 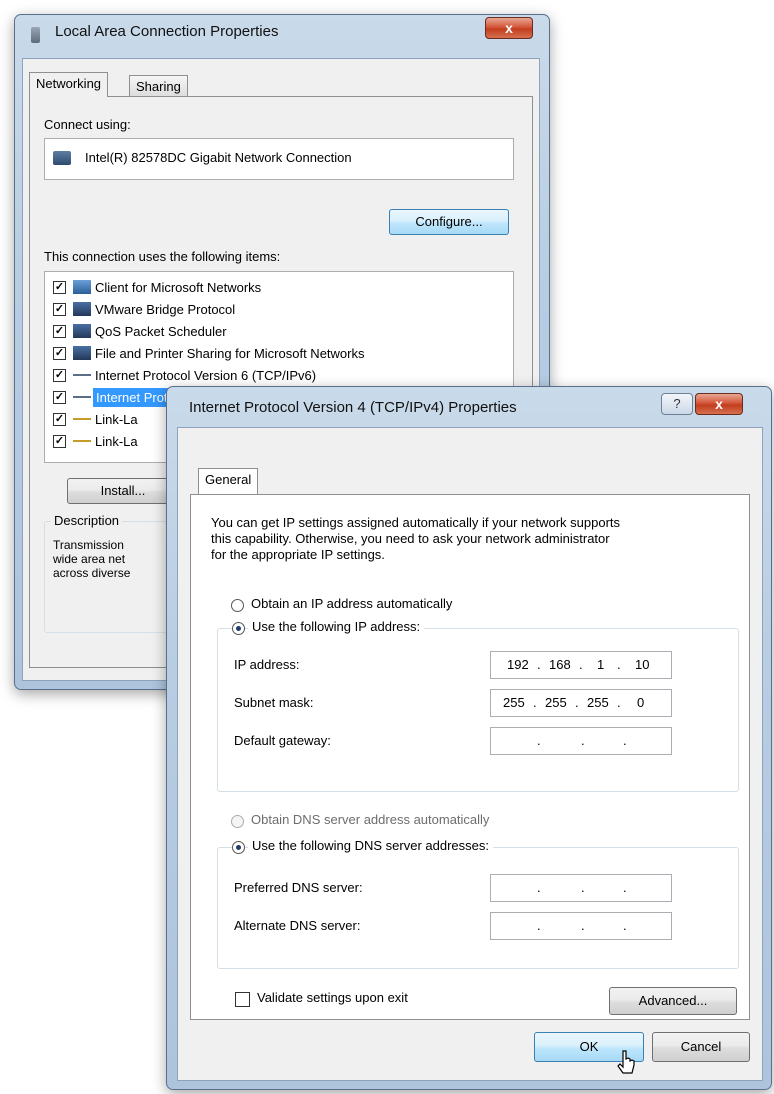 What do you see at coordinates (352, 603) in the screenshot?
I see `obtain-ip-auto-label: Obtain an IP address automatically` at bounding box center [352, 603].